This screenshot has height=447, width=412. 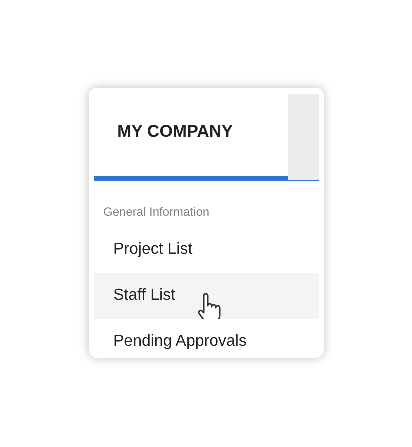 What do you see at coordinates (206, 296) in the screenshot?
I see `menu-item: Staff List` at bounding box center [206, 296].